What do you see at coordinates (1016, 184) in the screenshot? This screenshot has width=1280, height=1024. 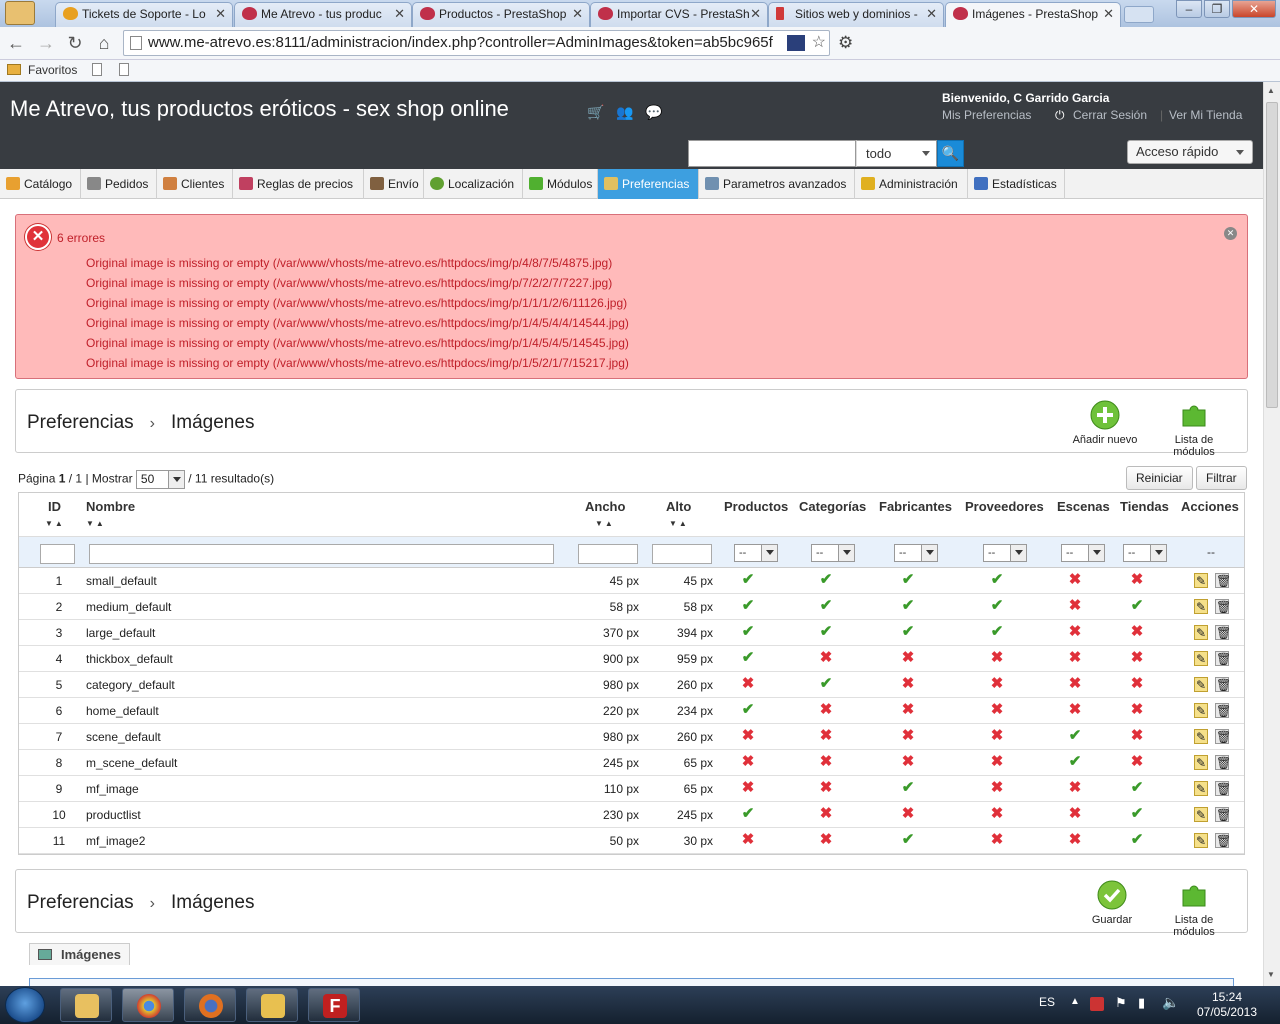 I see `menu-item-stats: Estadísticas` at bounding box center [1016, 184].